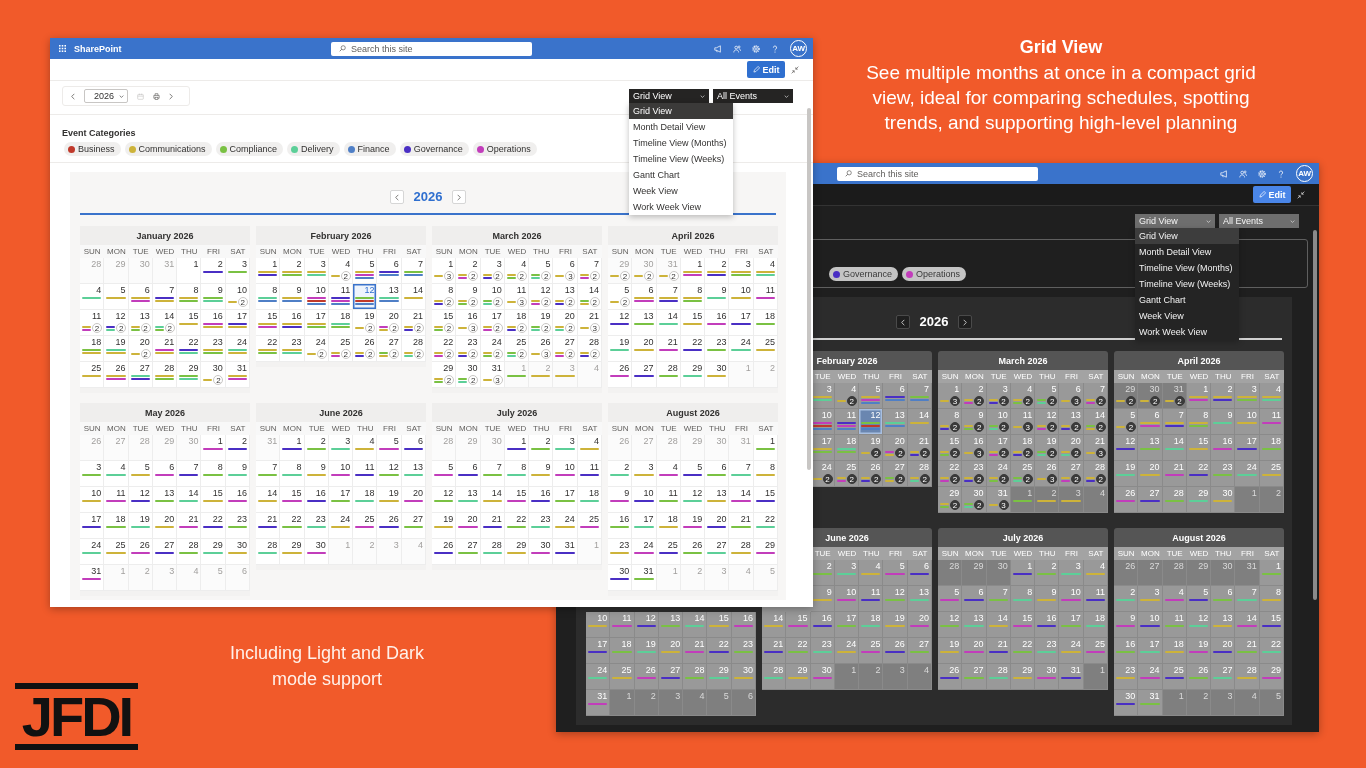 This screenshot has height=768, width=1366. What do you see at coordinates (717, 500) in the screenshot?
I see `day-cell: 13` at bounding box center [717, 500].